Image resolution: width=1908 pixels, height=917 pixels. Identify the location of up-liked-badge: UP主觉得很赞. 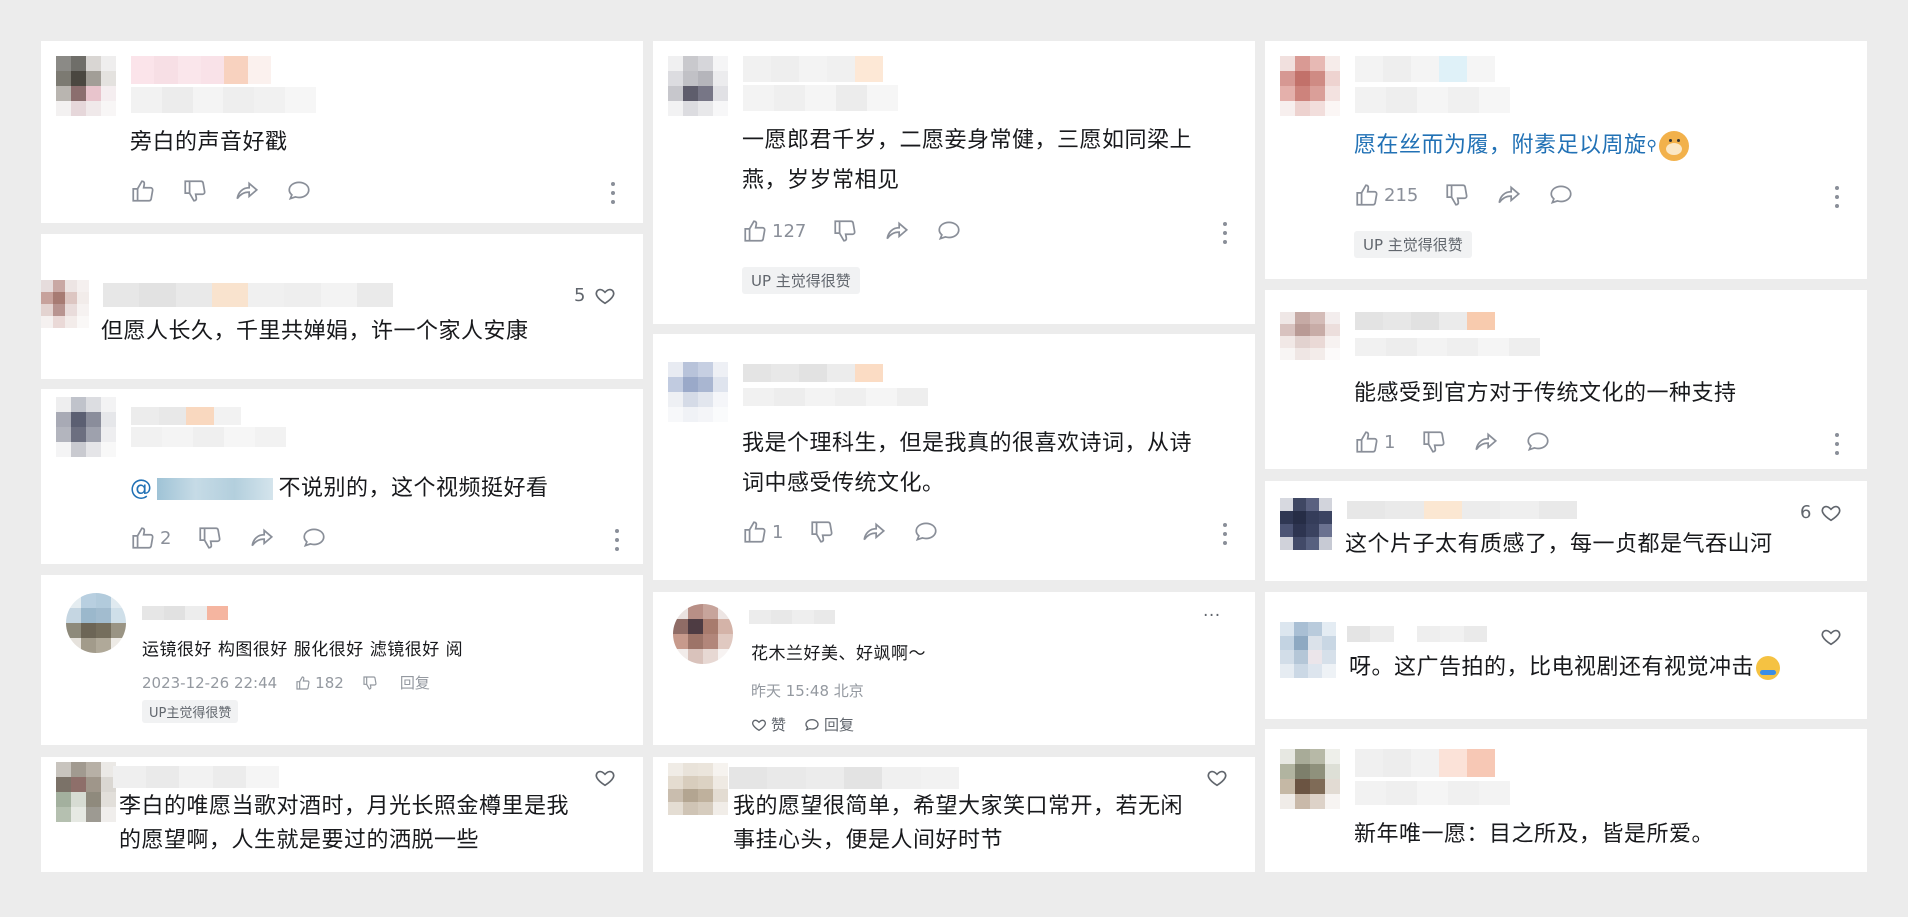
(190, 711).